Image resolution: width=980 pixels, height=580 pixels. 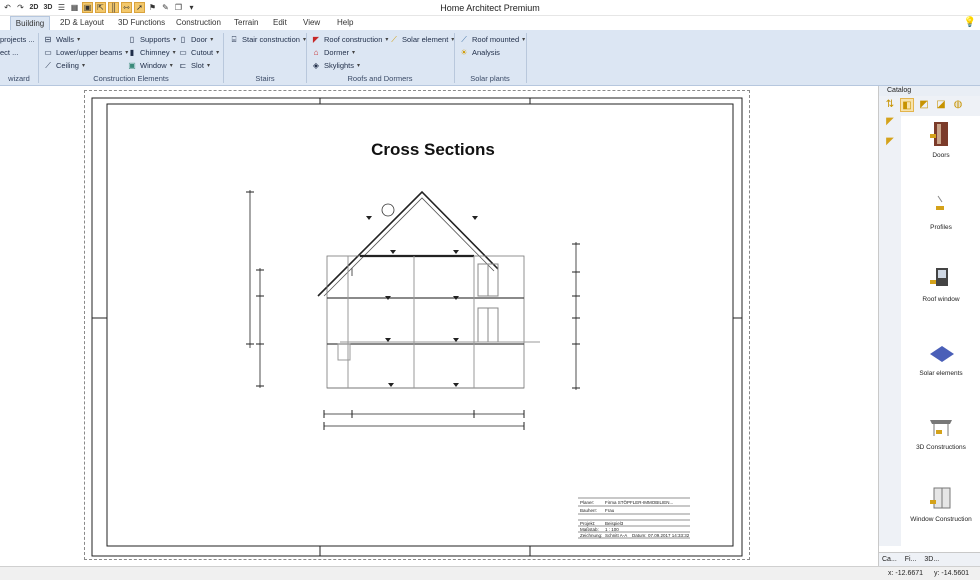 What do you see at coordinates (265, 78) in the screenshot?
I see `group-label-stairs: Stairs` at bounding box center [265, 78].